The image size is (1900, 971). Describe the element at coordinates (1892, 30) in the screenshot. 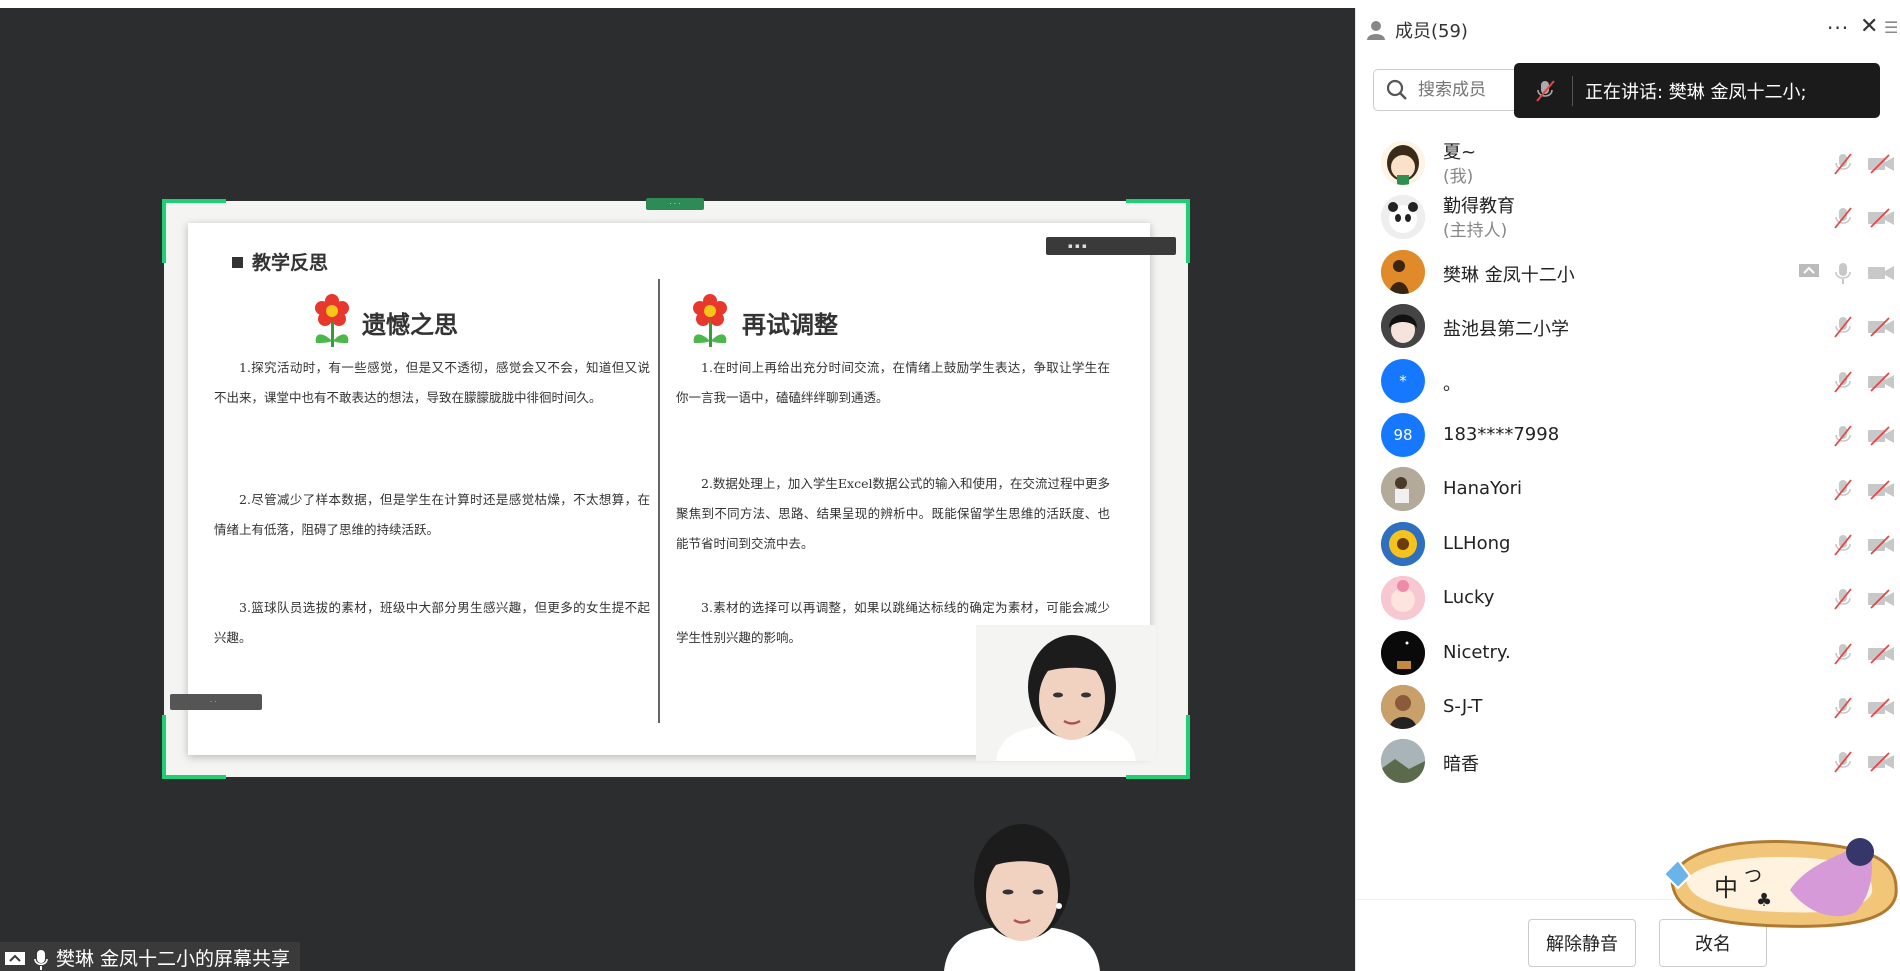

I see `panel-menu-icon: ☰` at that location.